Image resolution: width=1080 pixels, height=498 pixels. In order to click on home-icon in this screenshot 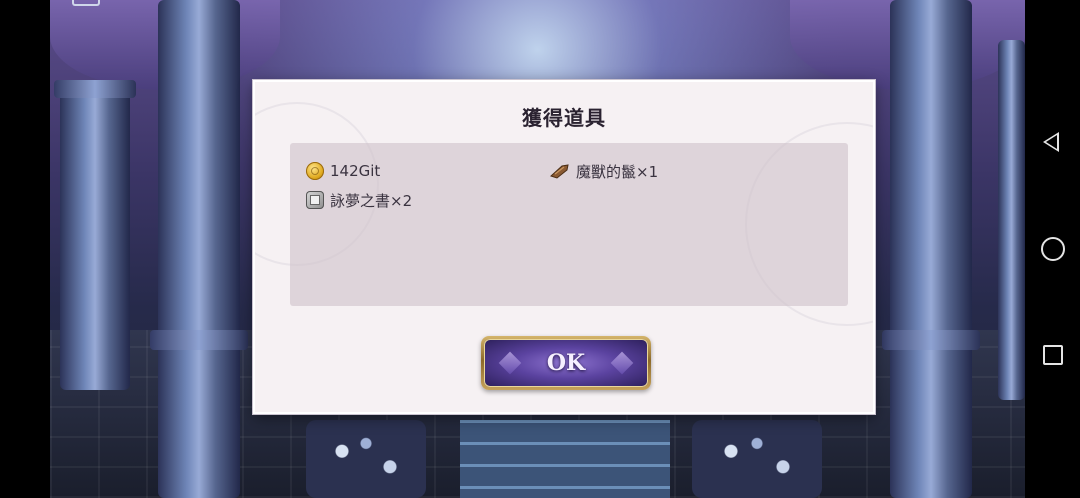, I will do `click(1053, 249)`.